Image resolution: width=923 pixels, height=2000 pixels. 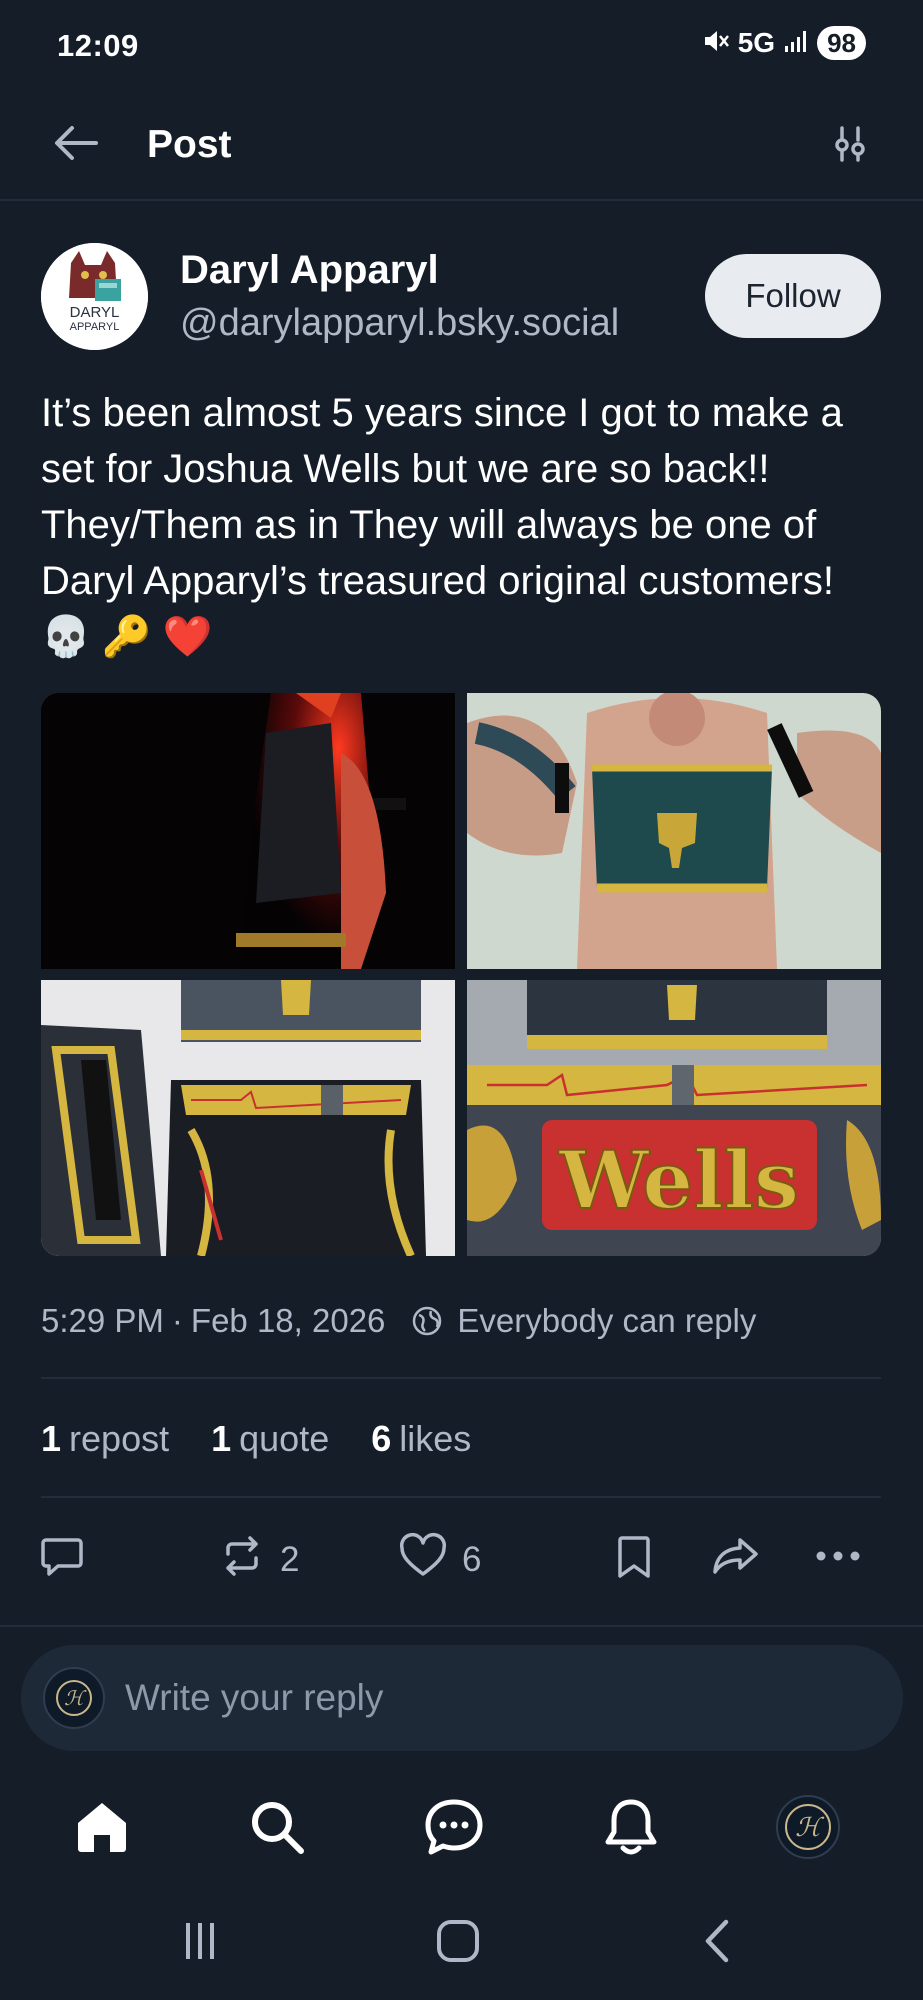 I want to click on quotes-count: 1, so click(x=221, y=1438).